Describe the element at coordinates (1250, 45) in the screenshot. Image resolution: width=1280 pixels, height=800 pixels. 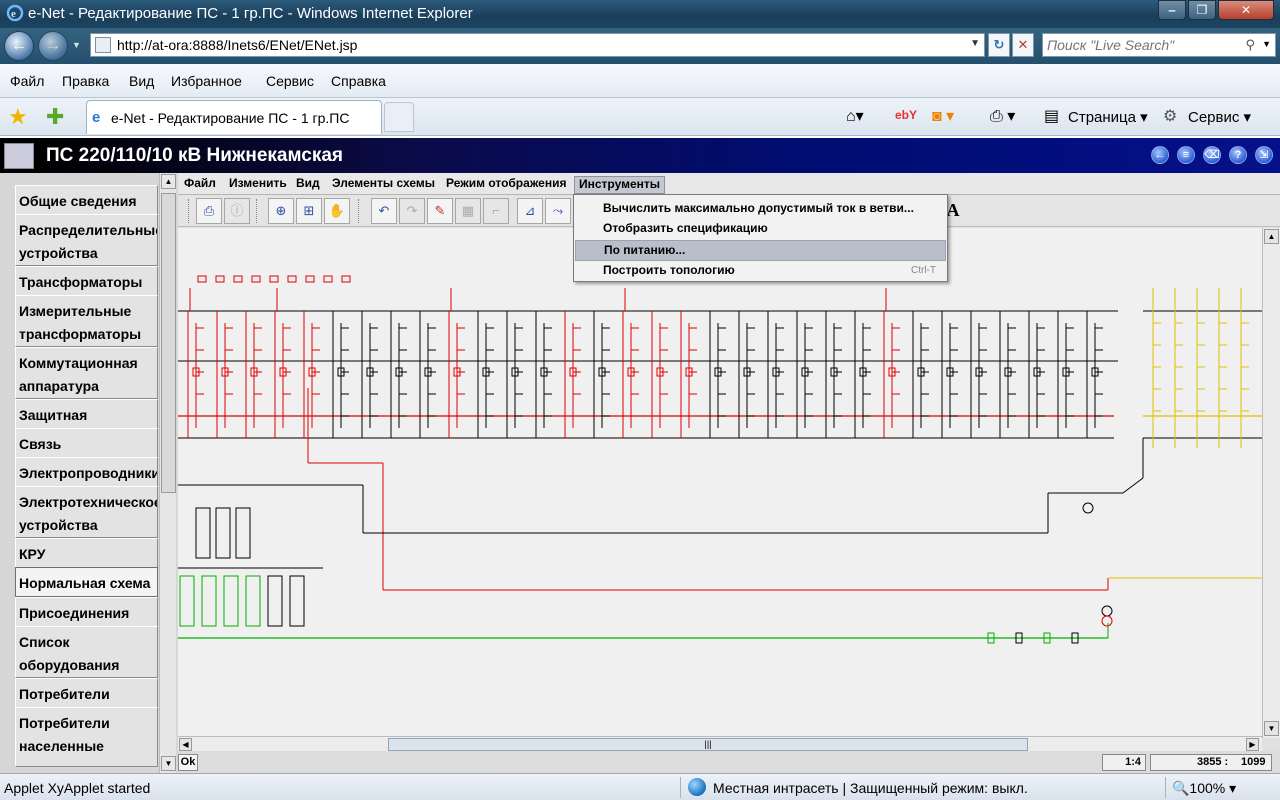
I see `search-icon: ⚲` at that location.